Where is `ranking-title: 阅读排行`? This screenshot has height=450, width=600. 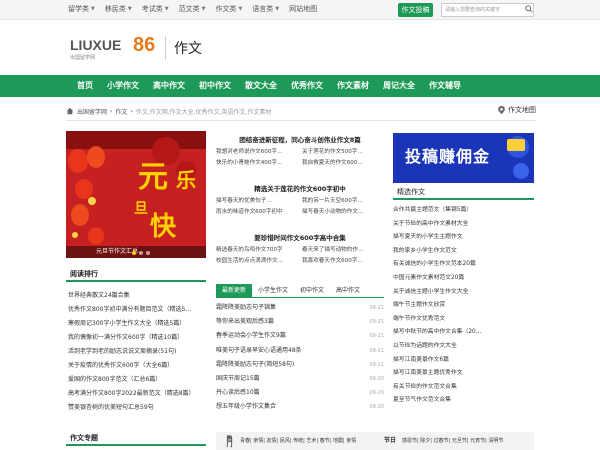
ranking-title: 阅读排行 is located at coordinates (84, 274).